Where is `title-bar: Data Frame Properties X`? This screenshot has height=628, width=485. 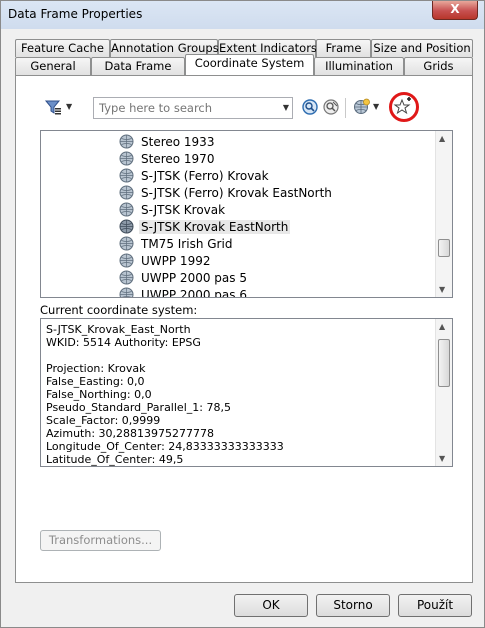
title-bar: Data Frame Properties X is located at coordinates (242, 15).